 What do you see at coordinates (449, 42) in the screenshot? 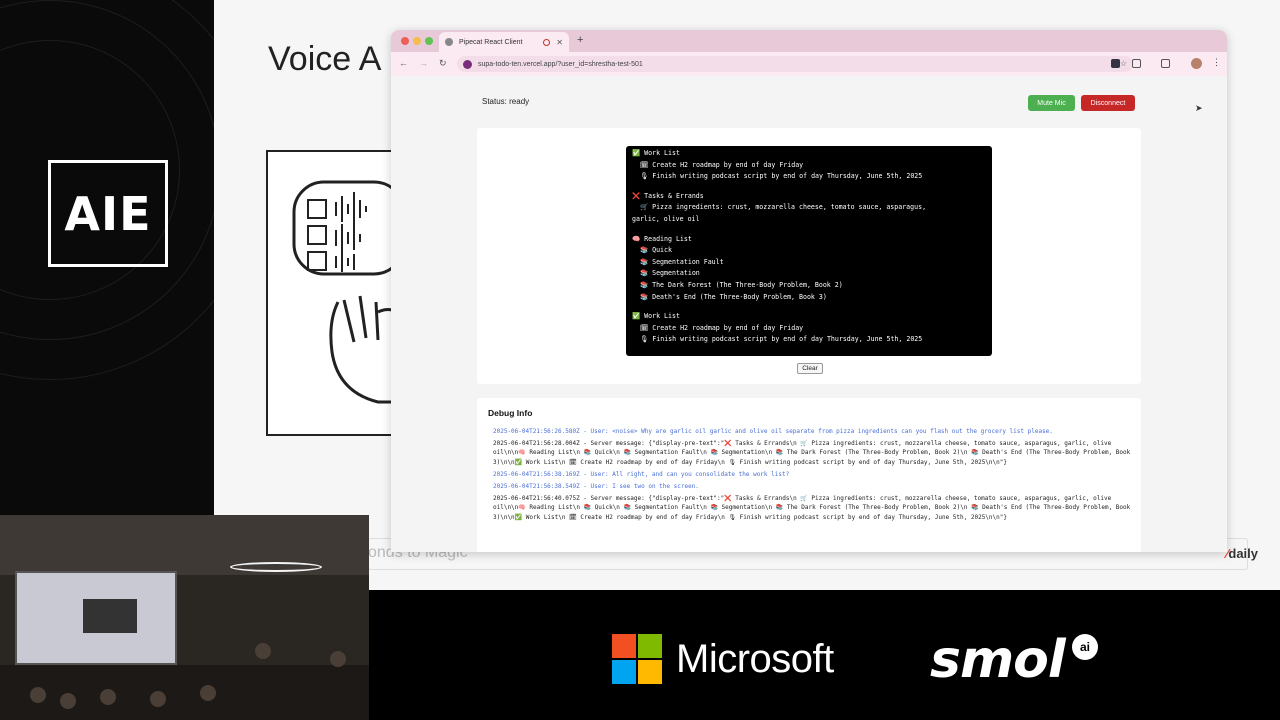
I see `tab-favicon-icon` at bounding box center [449, 42].